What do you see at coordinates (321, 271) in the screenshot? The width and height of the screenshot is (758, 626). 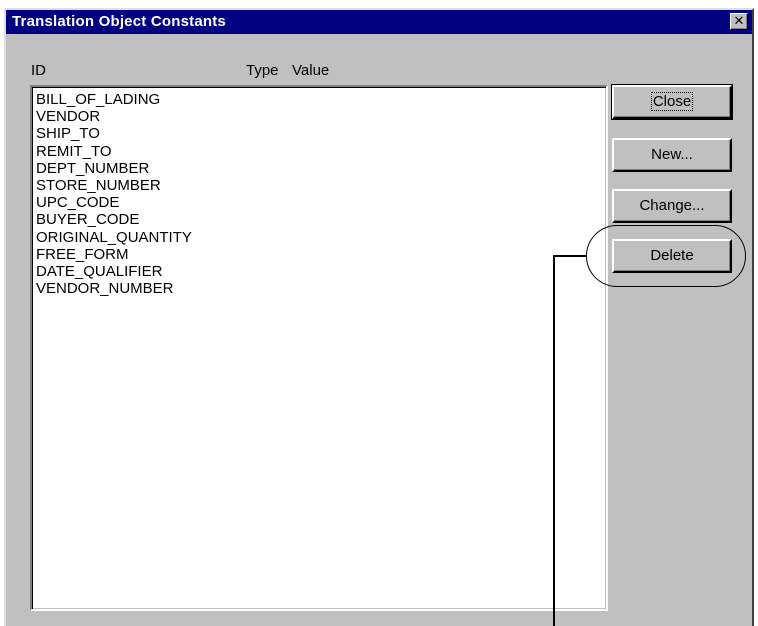 I see `list-item: DATE_QUALIFIER` at bounding box center [321, 271].